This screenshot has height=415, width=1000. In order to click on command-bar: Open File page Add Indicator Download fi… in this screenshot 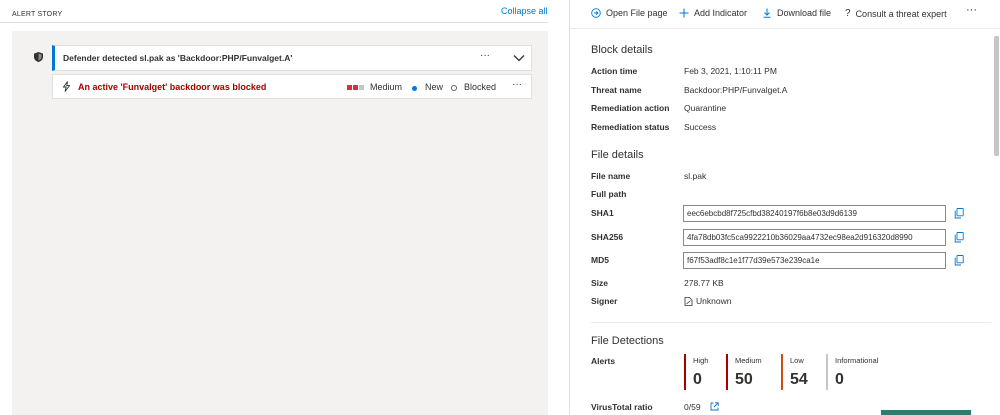, I will do `click(785, 14)`.